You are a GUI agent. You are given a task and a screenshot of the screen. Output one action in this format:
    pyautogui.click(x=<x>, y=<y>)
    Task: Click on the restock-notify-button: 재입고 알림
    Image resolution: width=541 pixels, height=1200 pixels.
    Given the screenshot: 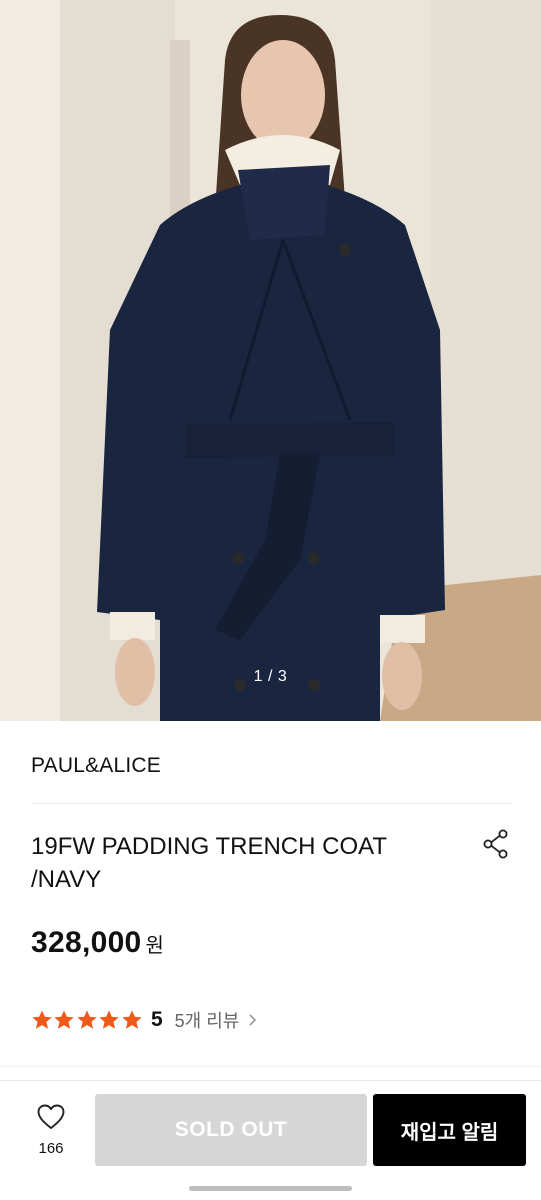 What is the action you would take?
    pyautogui.click(x=449, y=1130)
    